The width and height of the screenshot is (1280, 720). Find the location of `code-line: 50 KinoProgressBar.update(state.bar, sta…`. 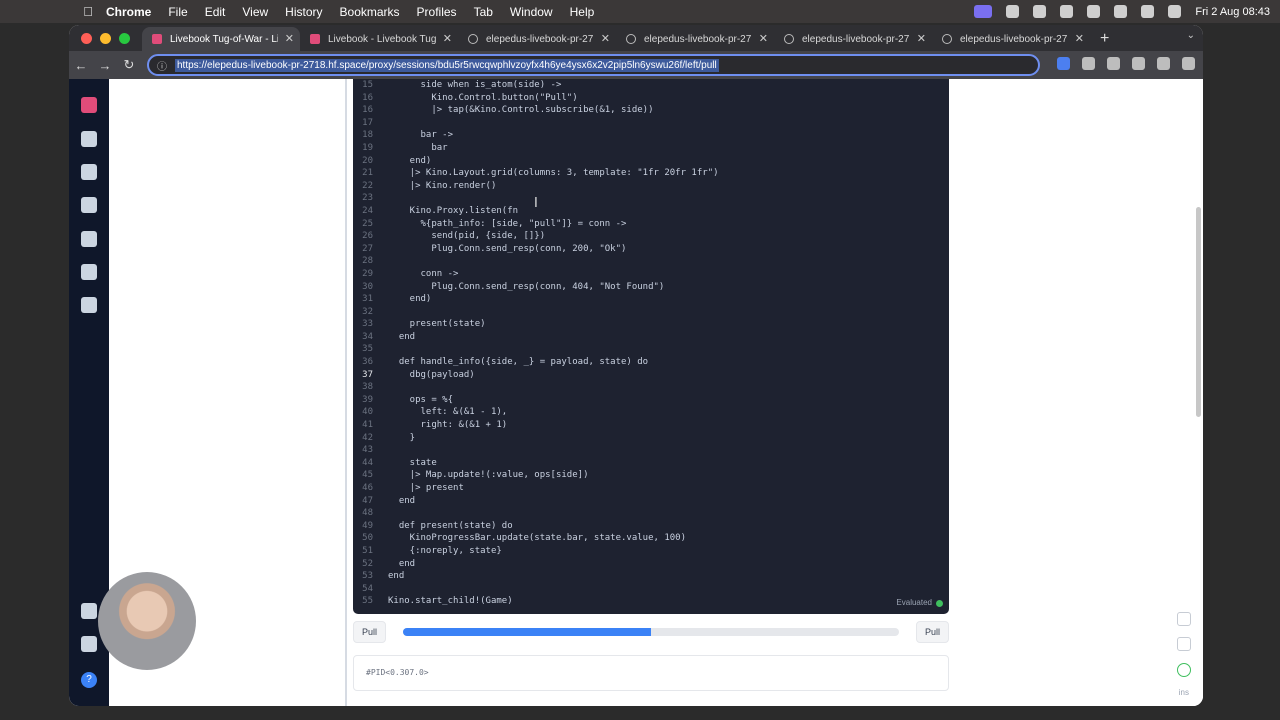

code-line: 50 KinoProgressBar.update(state.bar, sta… is located at coordinates (536, 538).